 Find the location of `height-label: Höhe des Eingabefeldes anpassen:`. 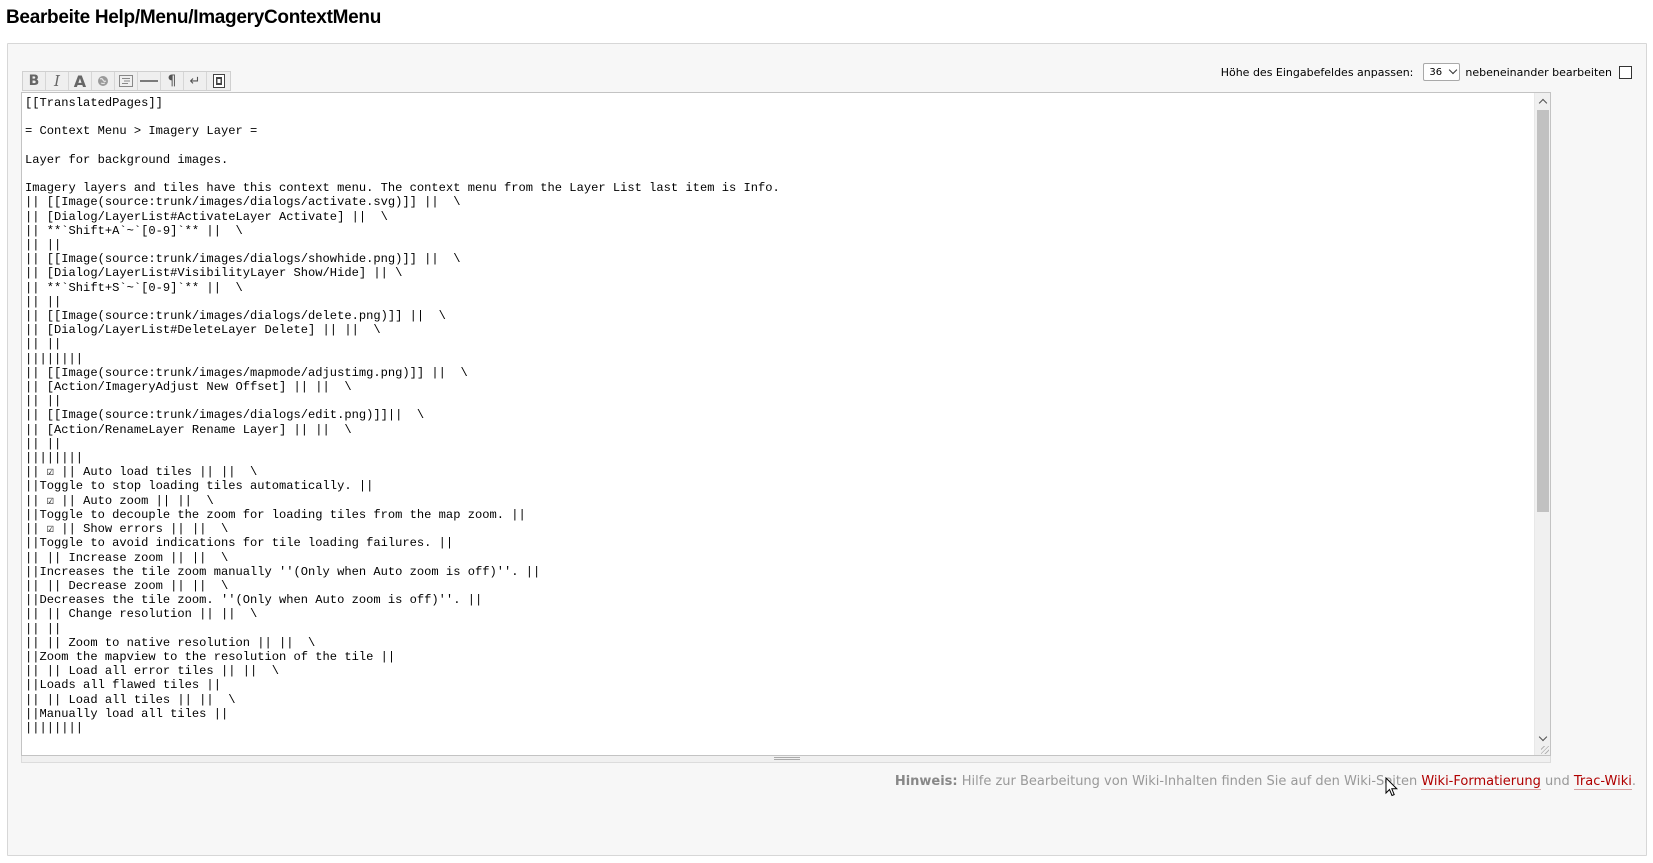

height-label: Höhe des Eingabefeldes anpassen: is located at coordinates (1317, 72).